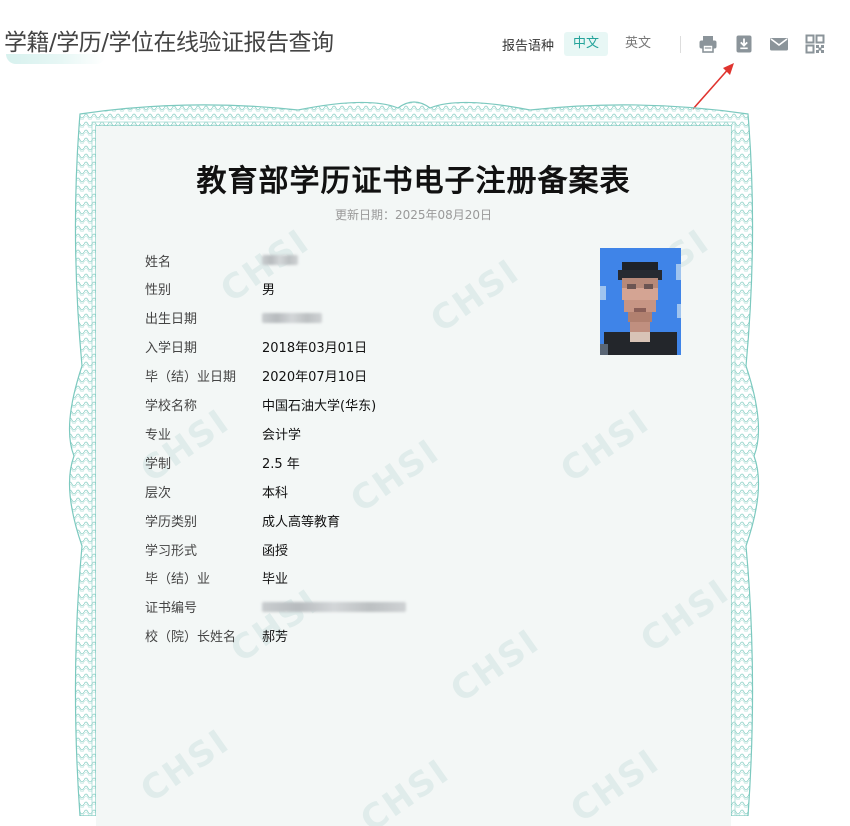  Describe the element at coordinates (256, 347) in the screenshot. I see `field-row: 入学日期 2018年03月01日` at that location.